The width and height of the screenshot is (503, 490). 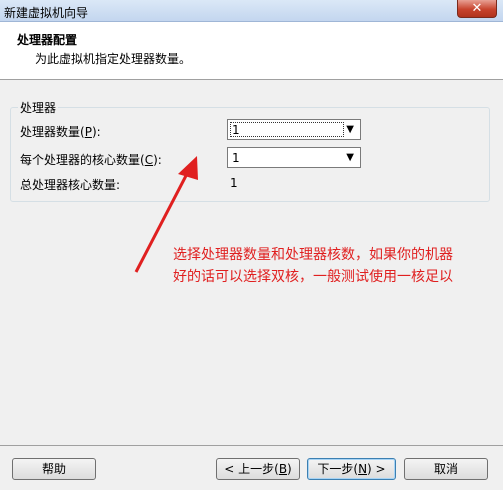 I want to click on close-button: ✕, so click(x=477, y=9).